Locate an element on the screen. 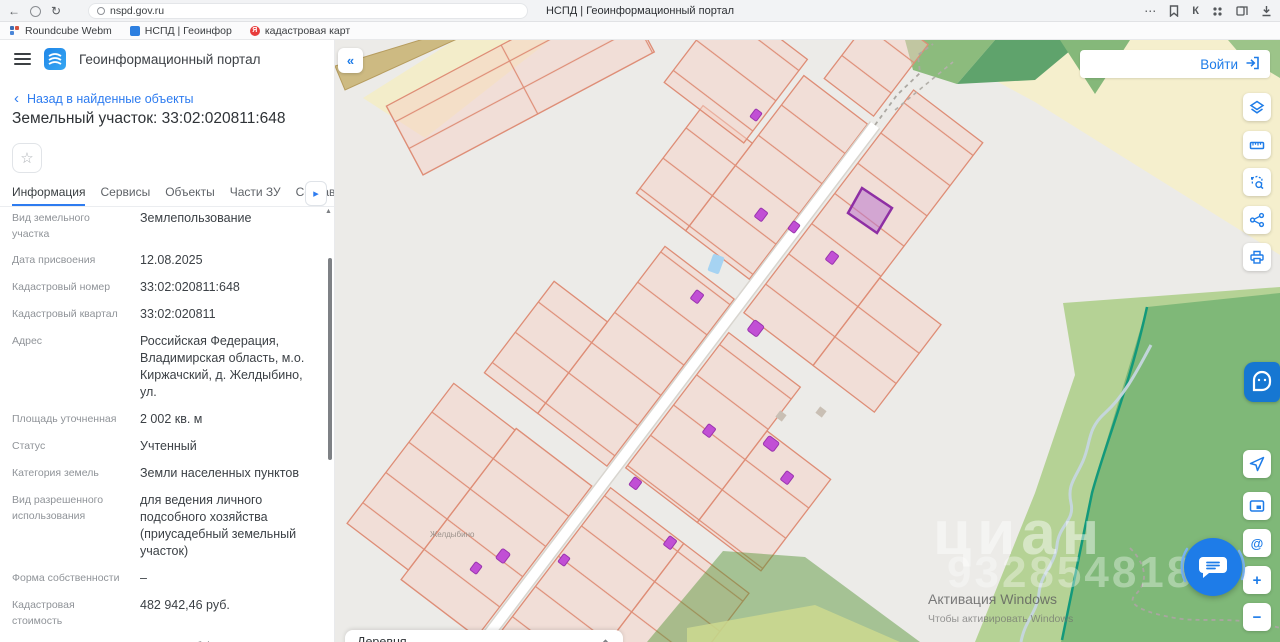  roundcube-favicon is located at coordinates (15, 30).